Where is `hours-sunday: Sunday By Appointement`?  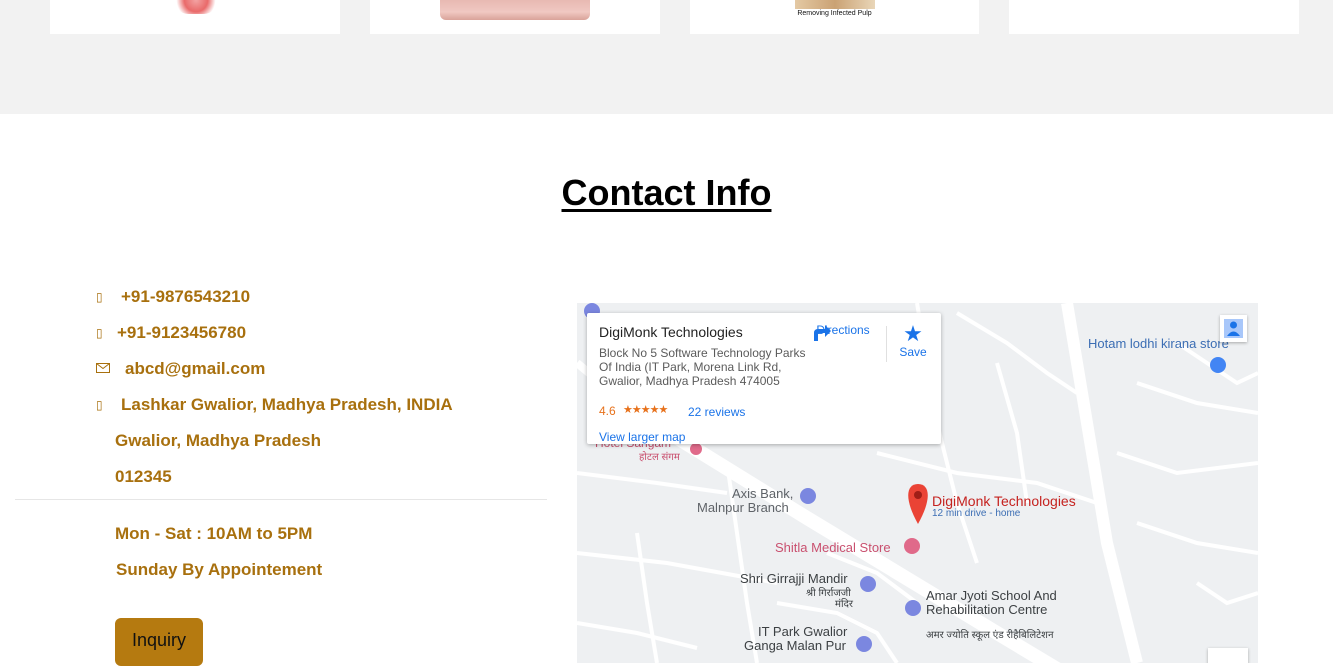 hours-sunday: Sunday By Appointement is located at coordinates (219, 569).